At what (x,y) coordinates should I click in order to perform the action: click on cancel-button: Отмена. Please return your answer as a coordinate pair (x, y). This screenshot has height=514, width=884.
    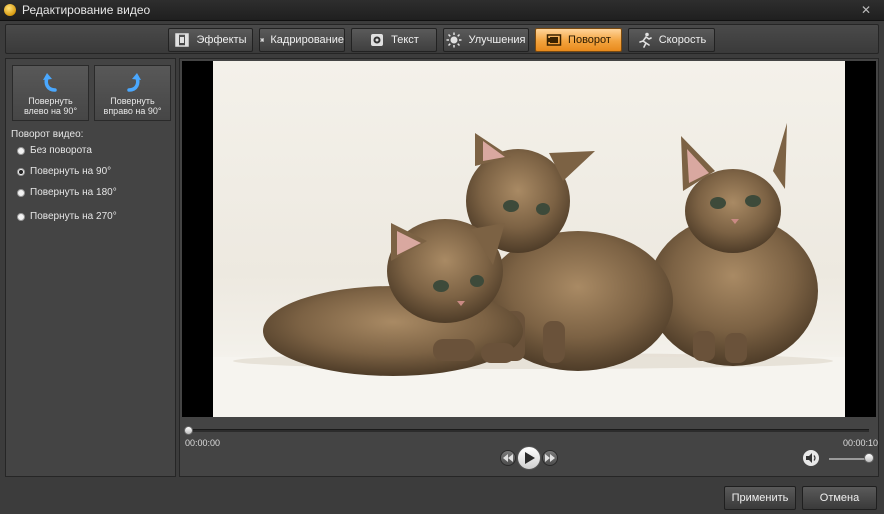
    Looking at the image, I should click on (839, 498).